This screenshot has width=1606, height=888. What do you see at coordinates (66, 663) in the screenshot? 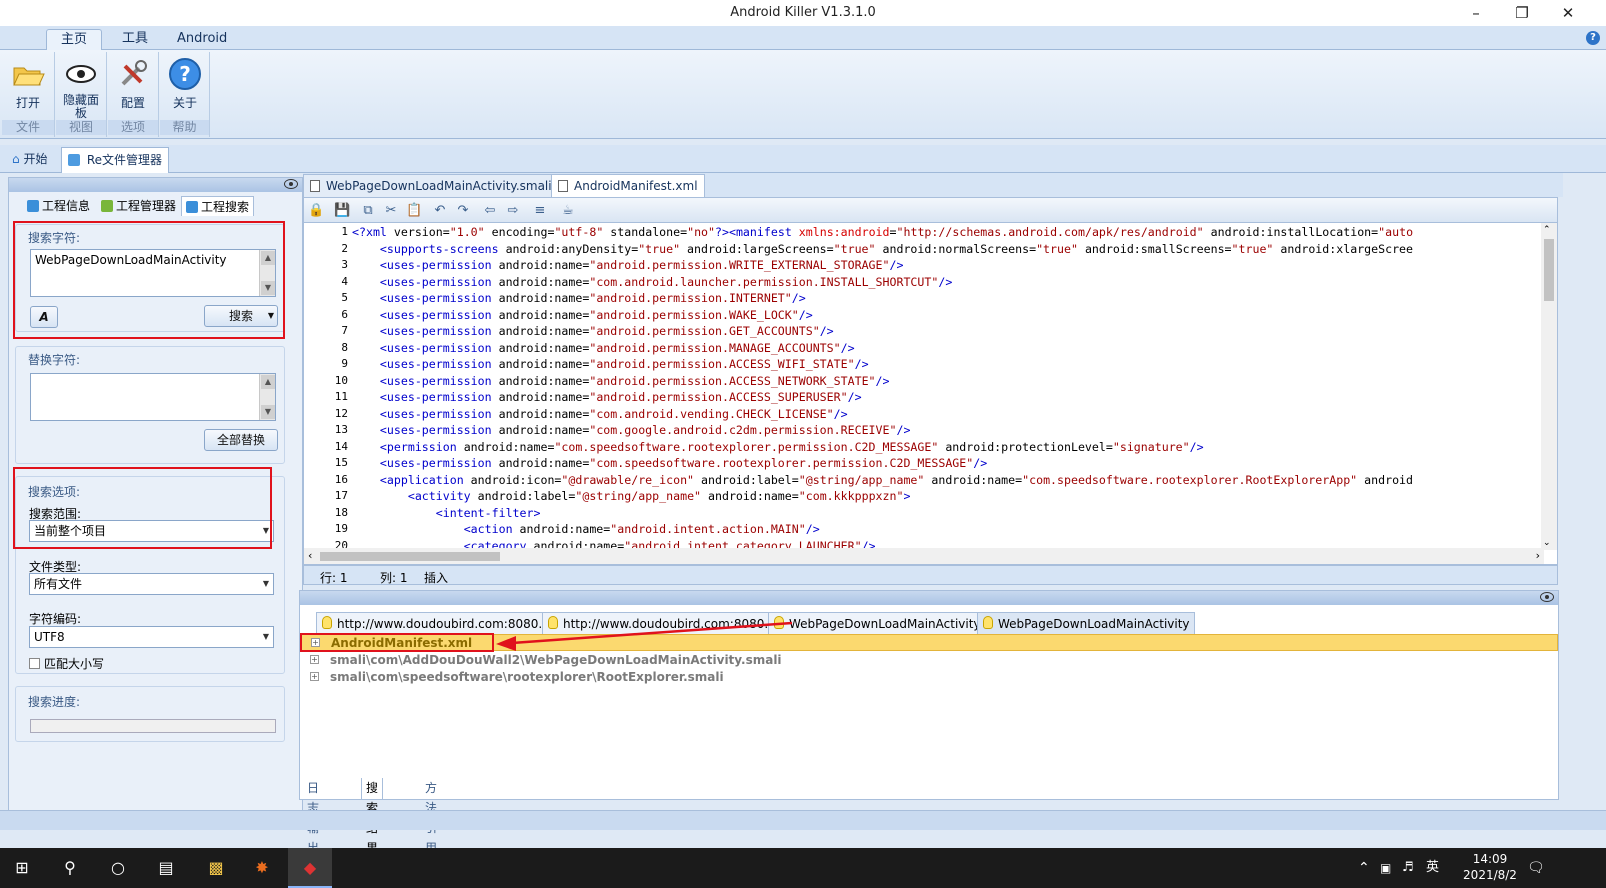
I see `match-case-checkbox: 匹配大小写` at bounding box center [66, 663].